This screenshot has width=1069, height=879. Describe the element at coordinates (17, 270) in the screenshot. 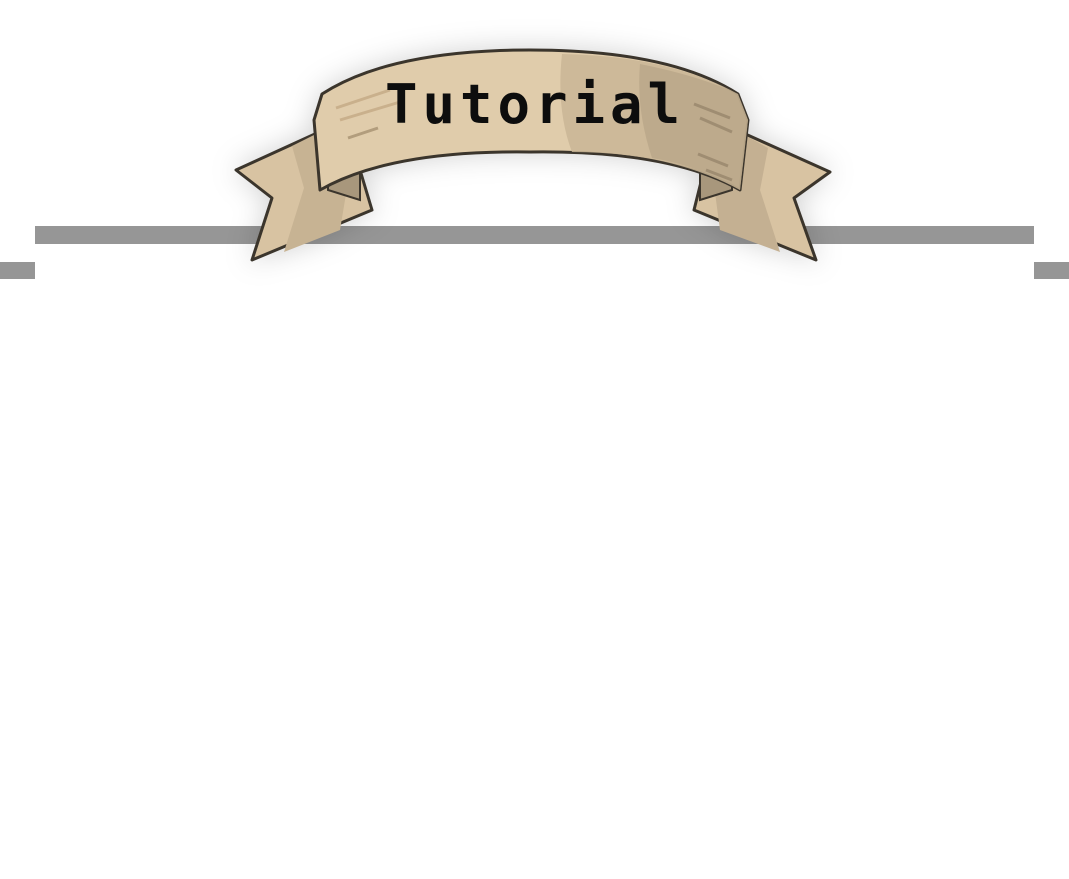

I see `panel-frame-left-edge` at that location.